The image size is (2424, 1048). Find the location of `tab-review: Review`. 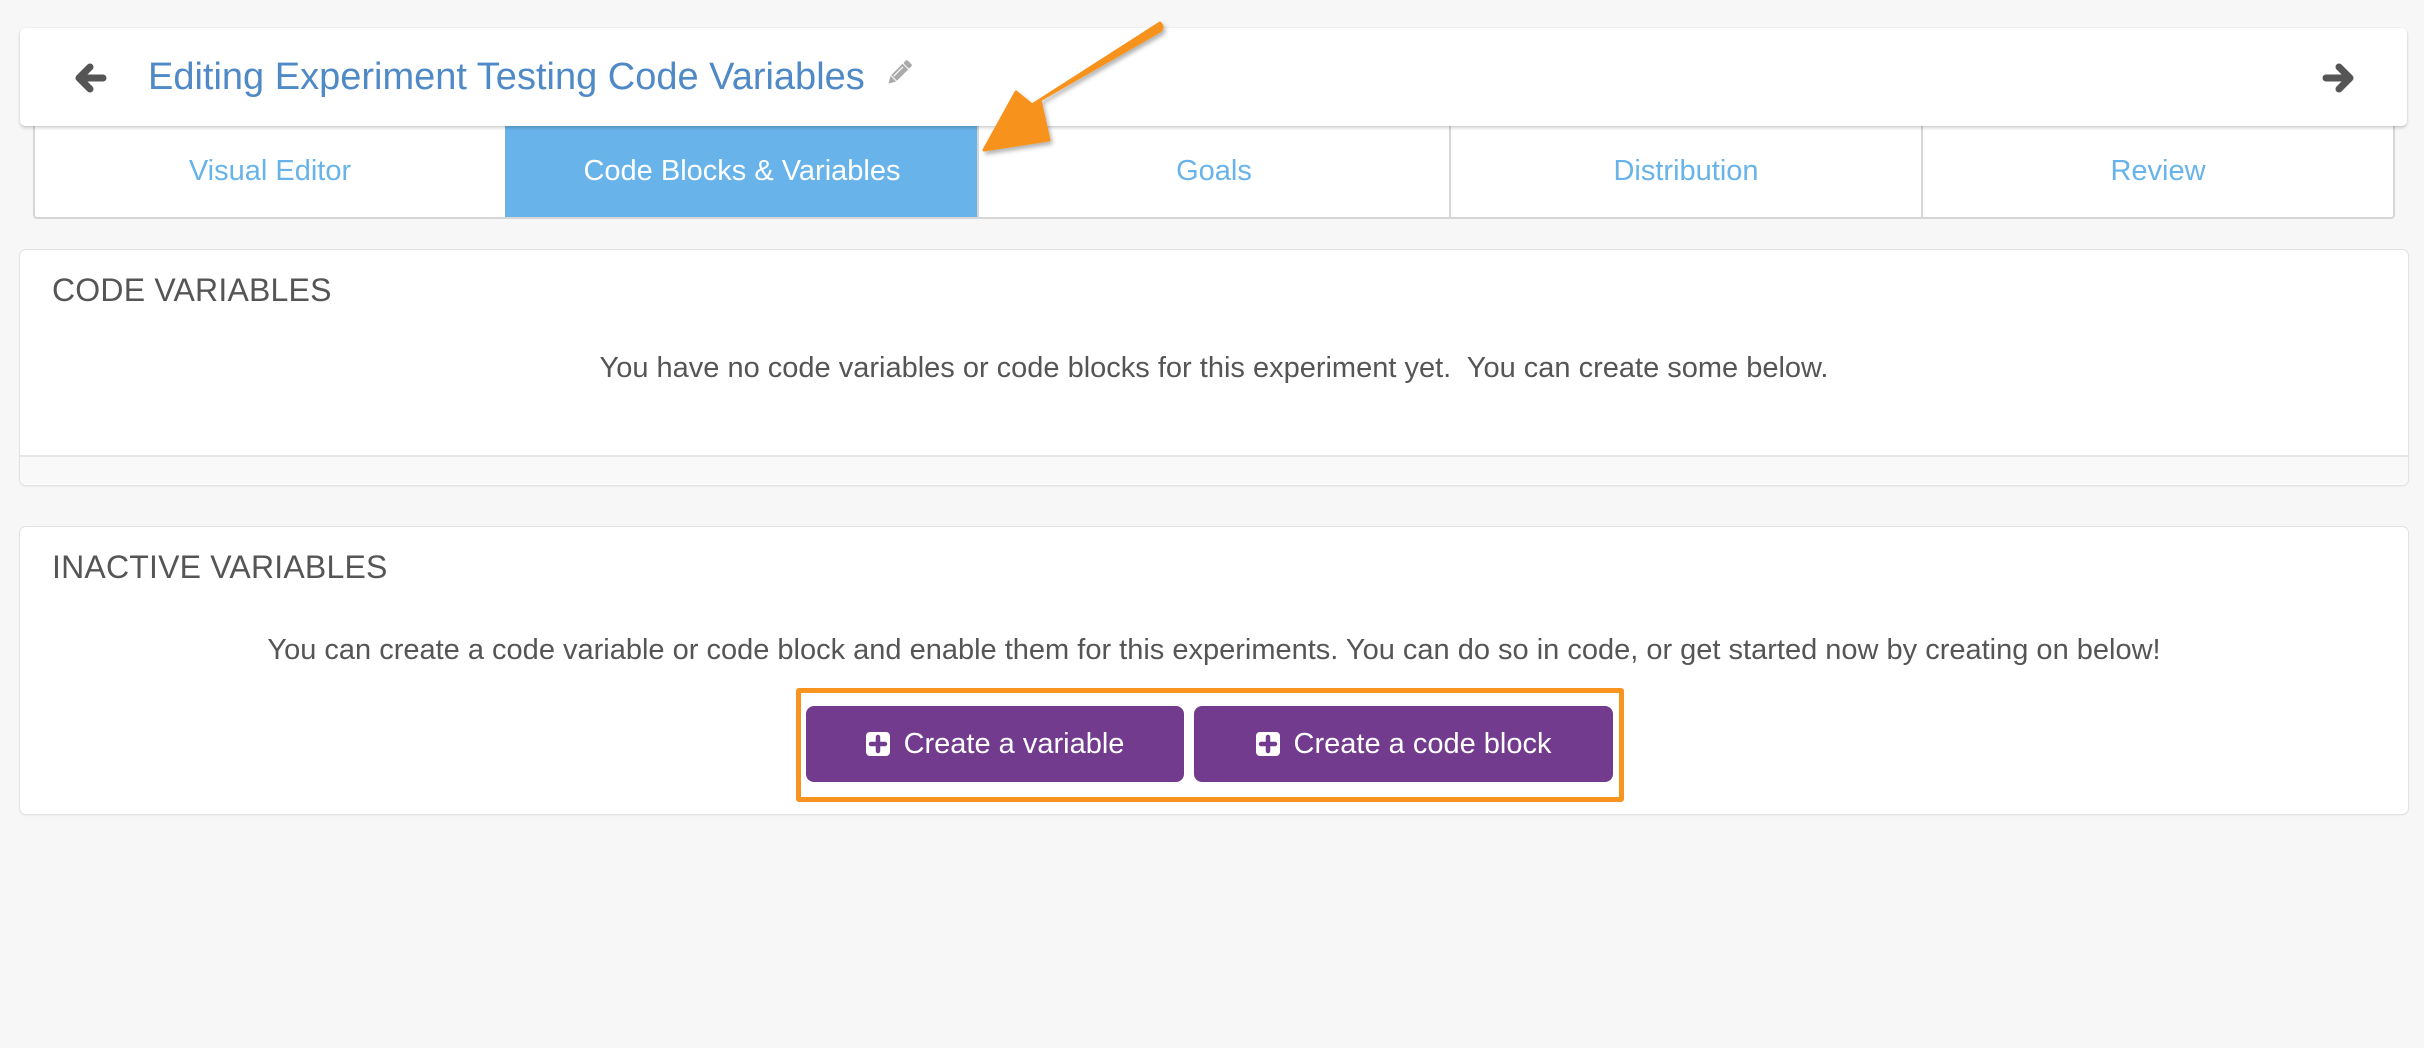

tab-review: Review is located at coordinates (2157, 171).